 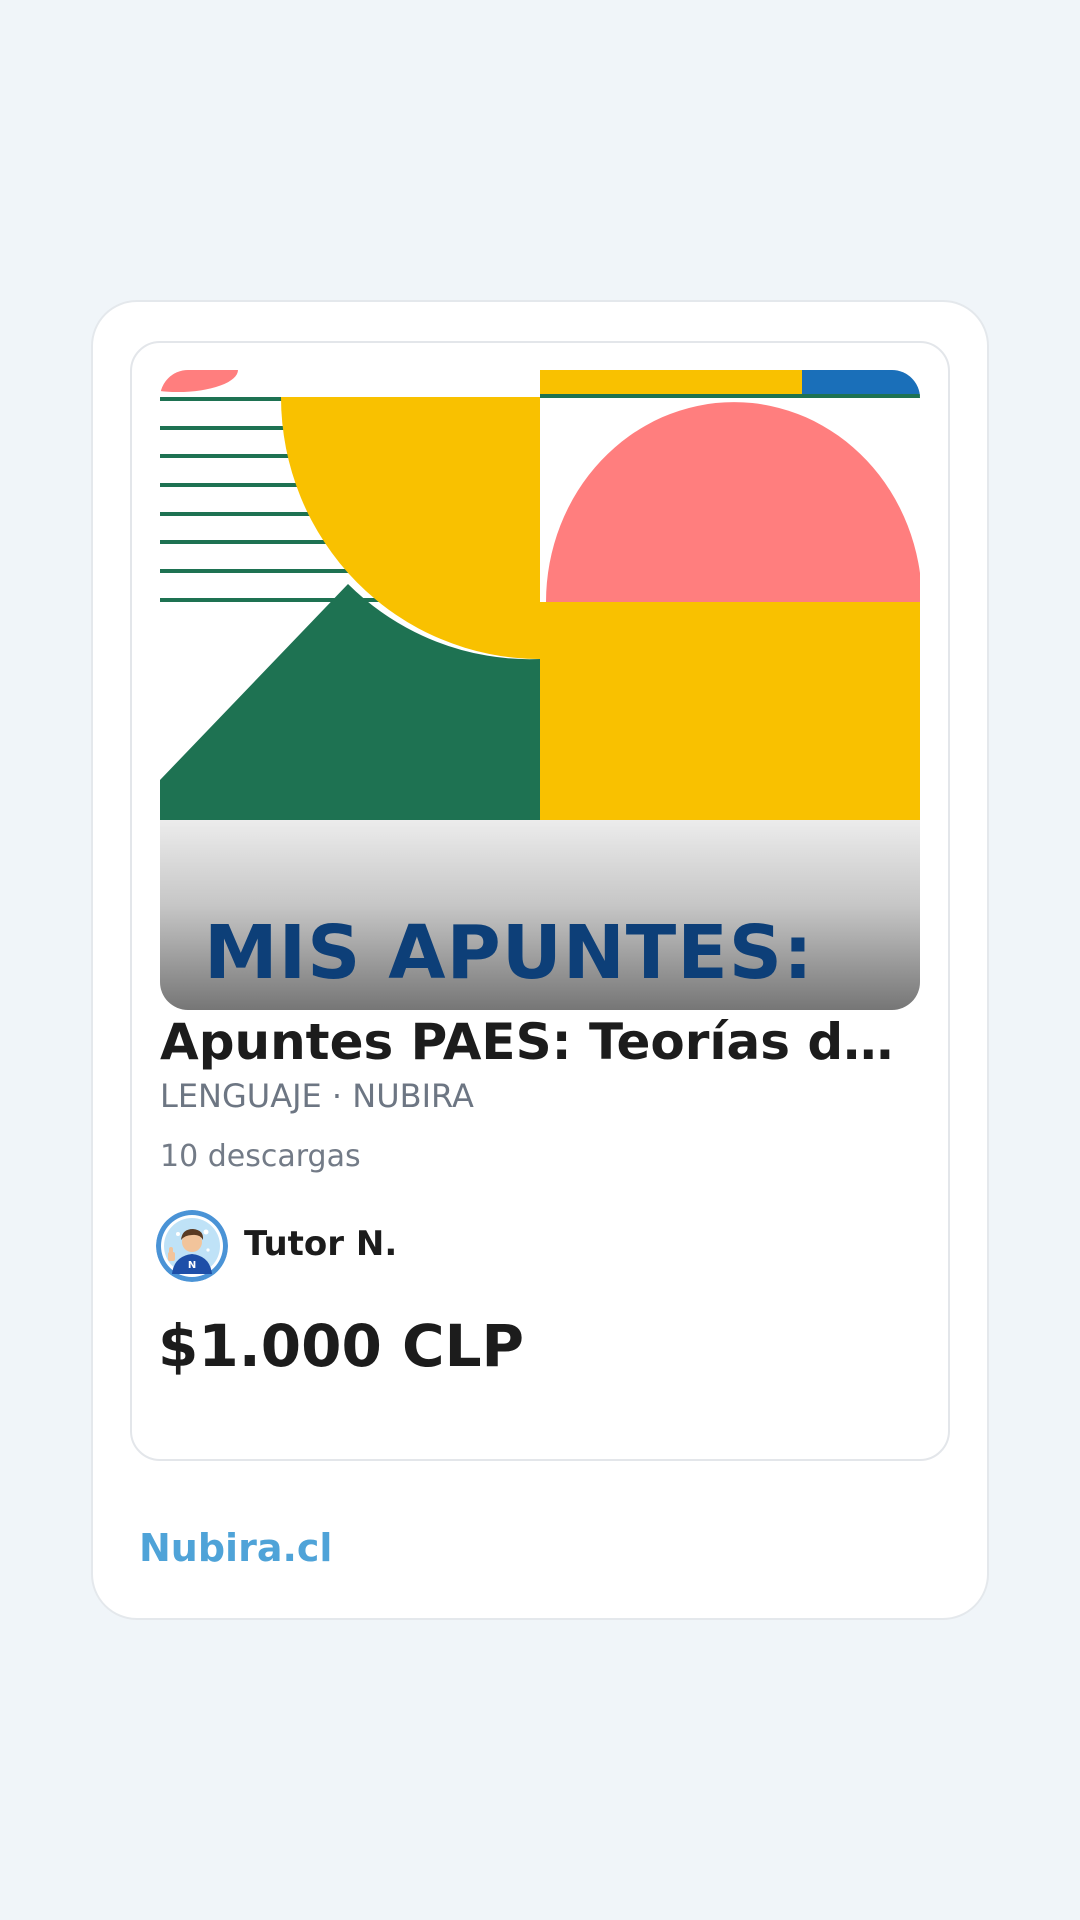 I want to click on brand-link: Nubira.cl, so click(x=235, y=1548).